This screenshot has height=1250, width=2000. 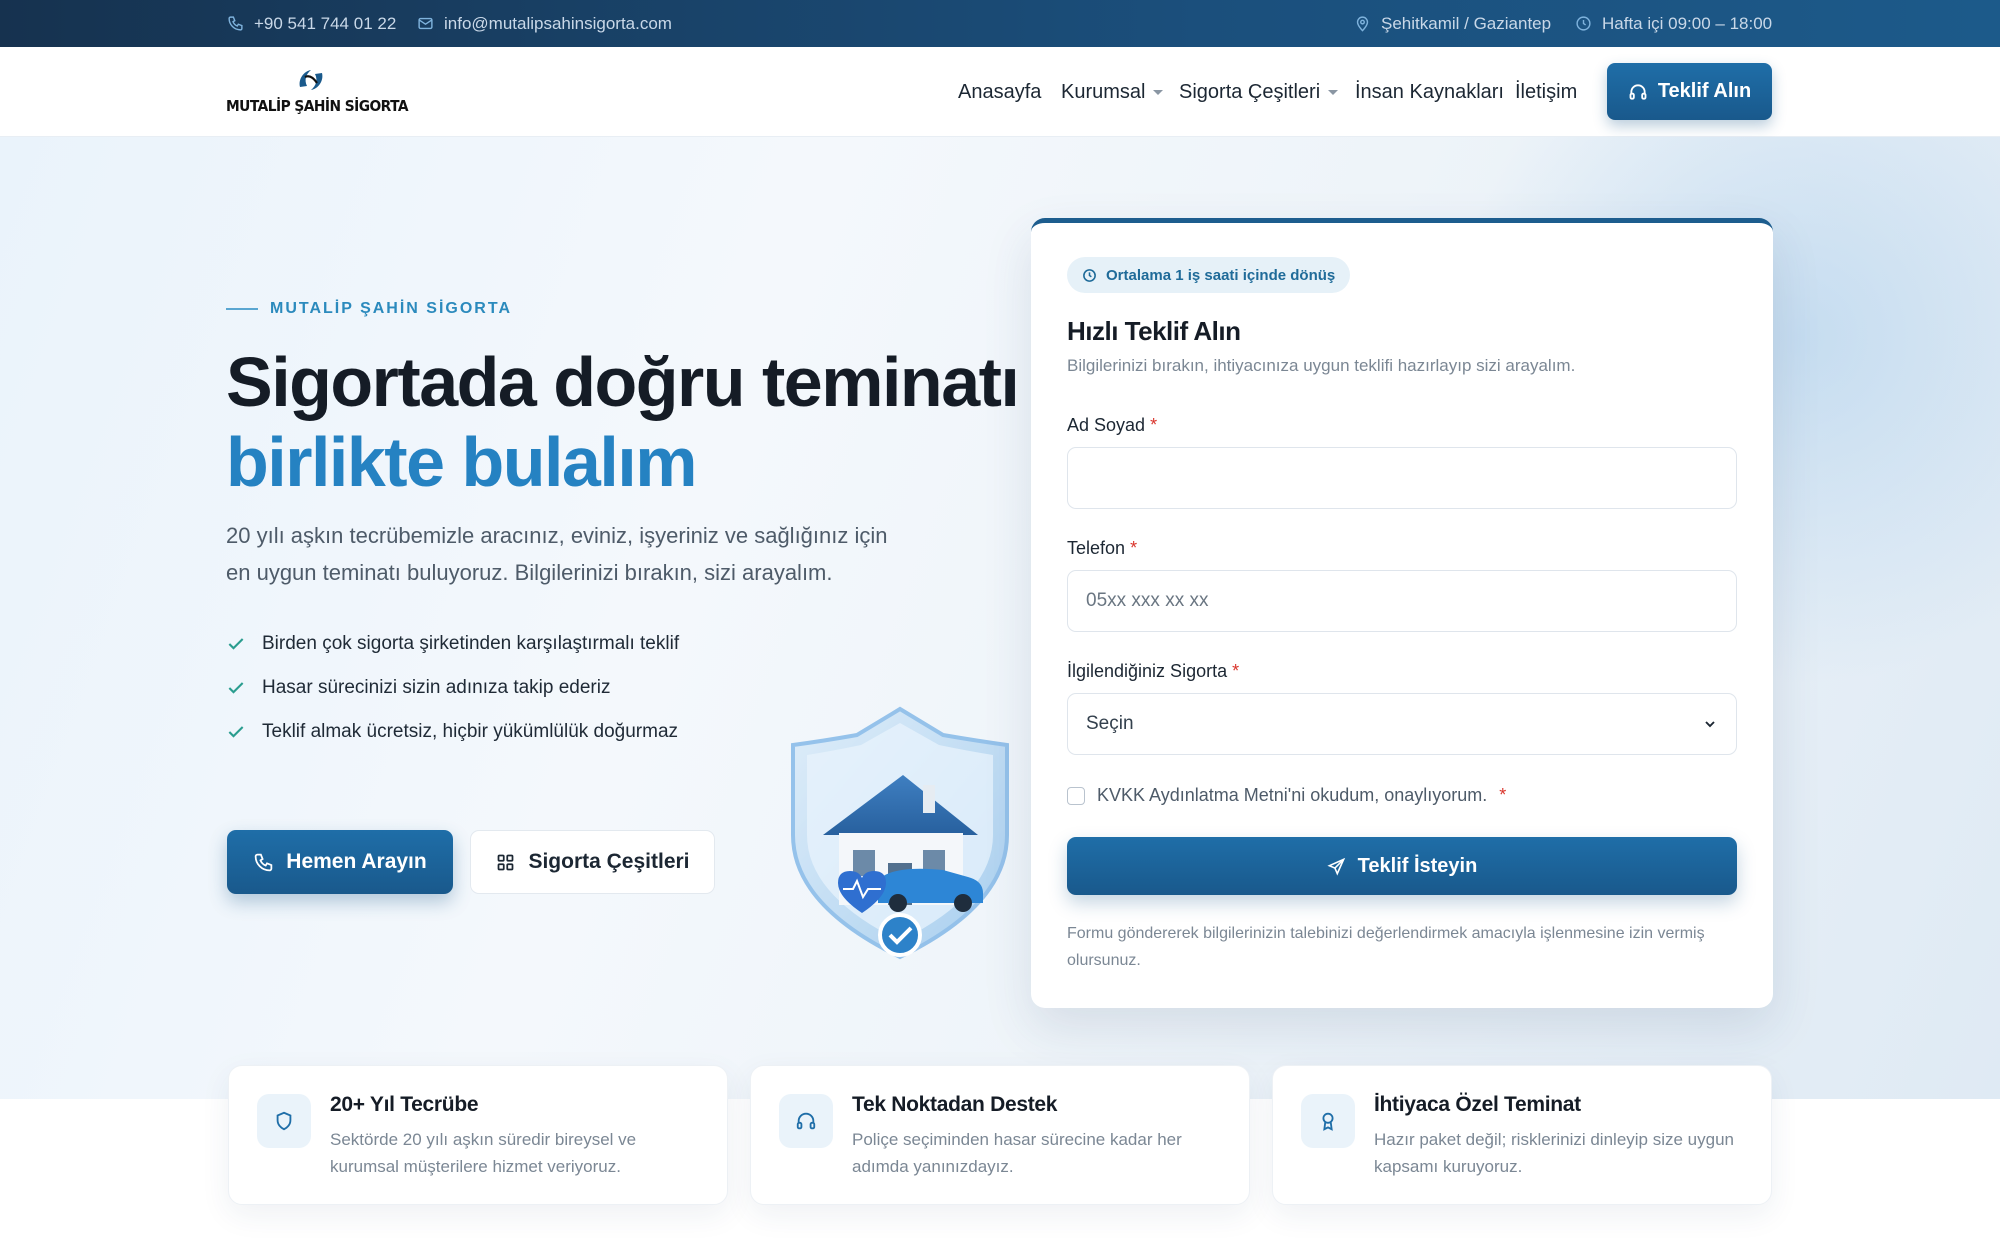 I want to click on topbar-location: Şehitkamil / Gaziantep, so click(x=1452, y=23).